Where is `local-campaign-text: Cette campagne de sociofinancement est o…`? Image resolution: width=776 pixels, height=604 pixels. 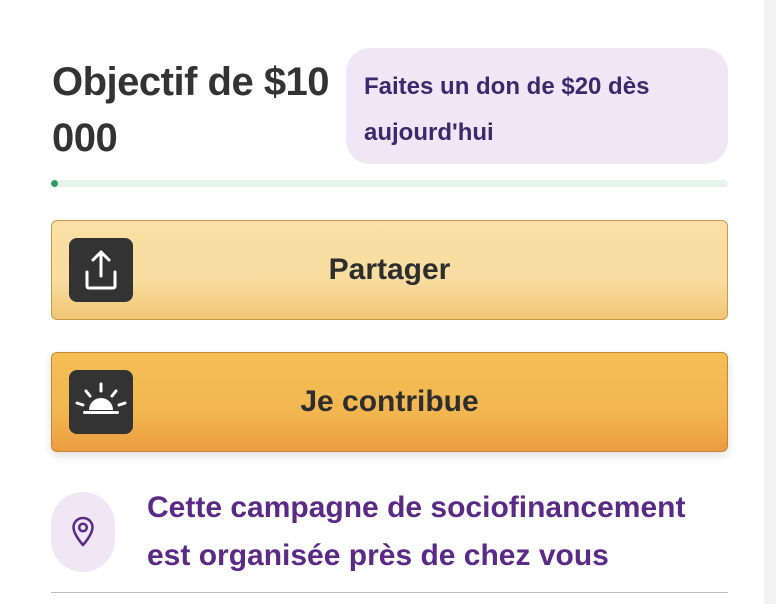 local-campaign-text: Cette campagne de sociofinancement est o… is located at coordinates (416, 531).